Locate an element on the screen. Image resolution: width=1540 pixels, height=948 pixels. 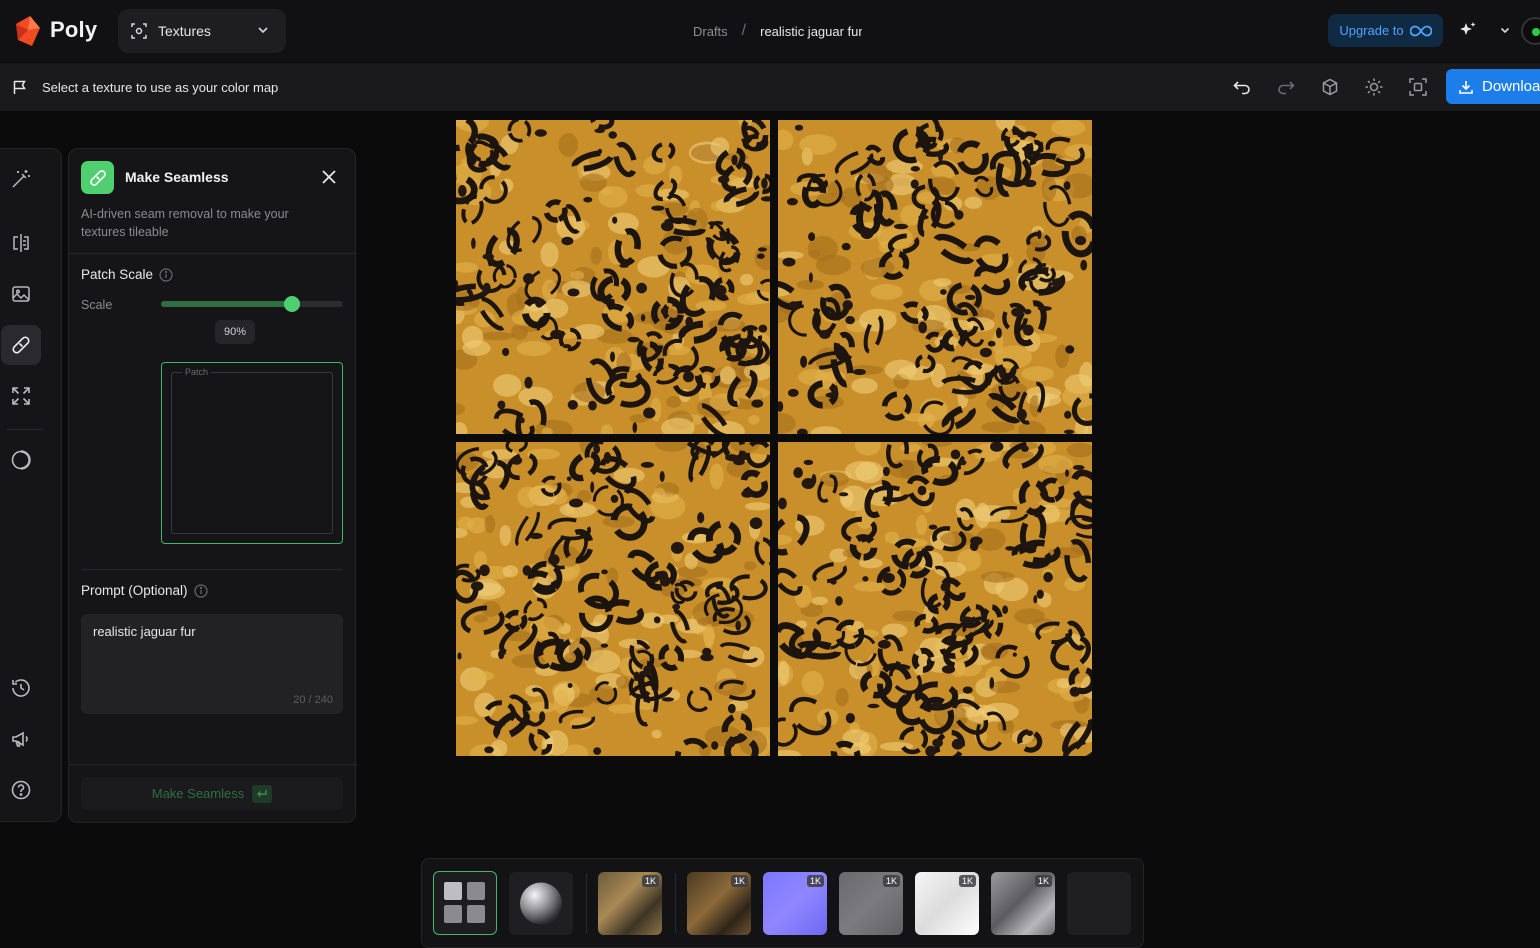
map-strip: 1K 1K 1K 1K 1K 1K is located at coordinates (782, 903).